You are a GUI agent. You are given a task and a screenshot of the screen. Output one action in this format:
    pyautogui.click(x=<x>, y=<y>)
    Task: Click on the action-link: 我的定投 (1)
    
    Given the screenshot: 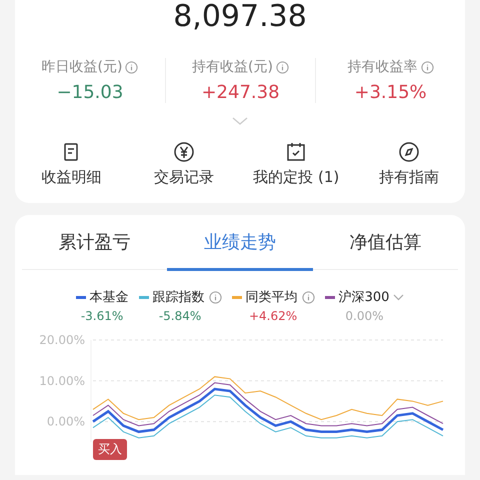 What is the action you would take?
    pyautogui.click(x=296, y=177)
    